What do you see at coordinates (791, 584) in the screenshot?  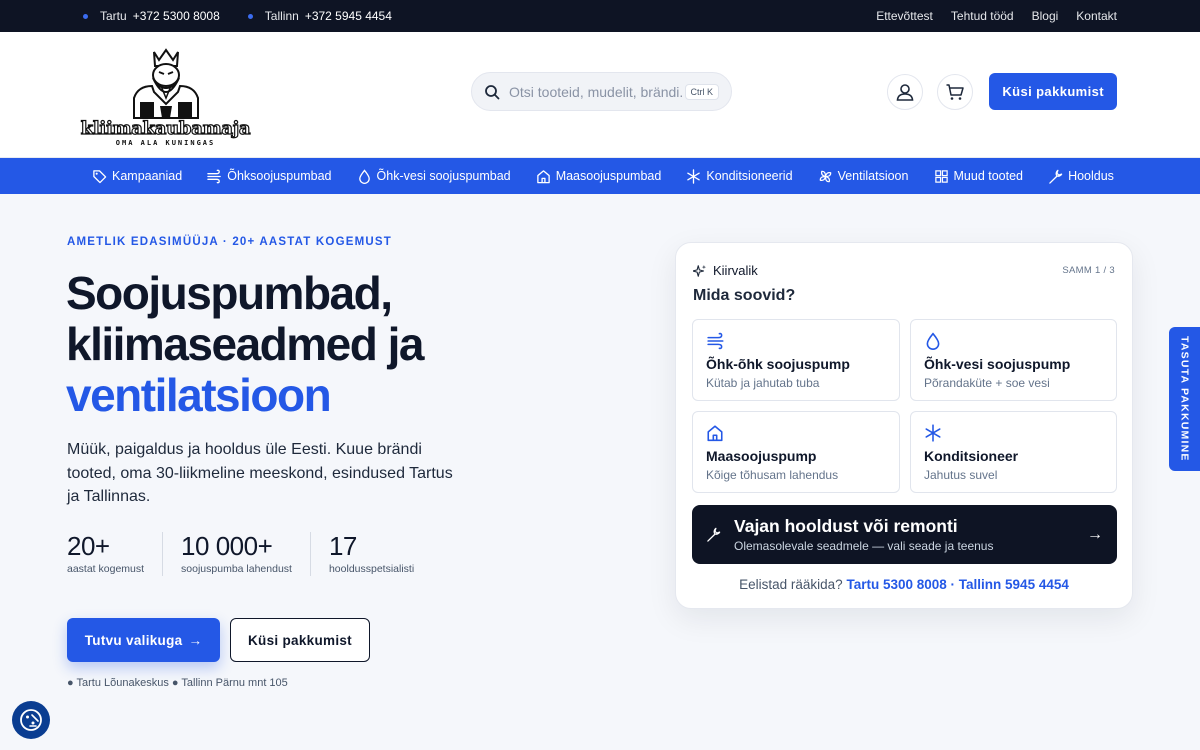 I see `phones-prefix: Eelistad rääkida?` at bounding box center [791, 584].